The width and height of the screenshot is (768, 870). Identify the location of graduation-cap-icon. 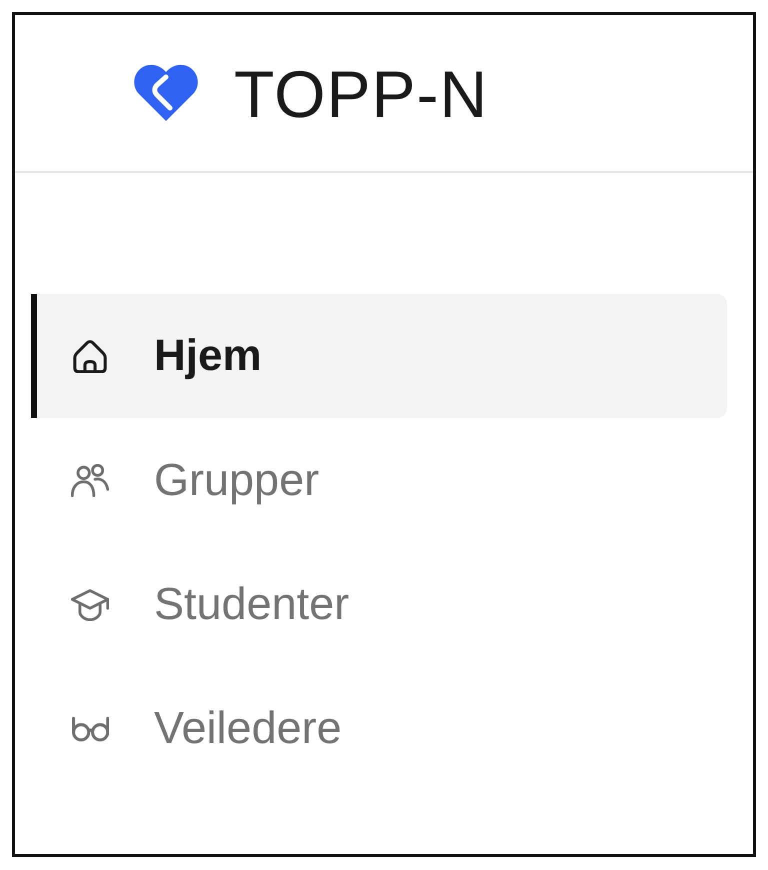
(90, 604).